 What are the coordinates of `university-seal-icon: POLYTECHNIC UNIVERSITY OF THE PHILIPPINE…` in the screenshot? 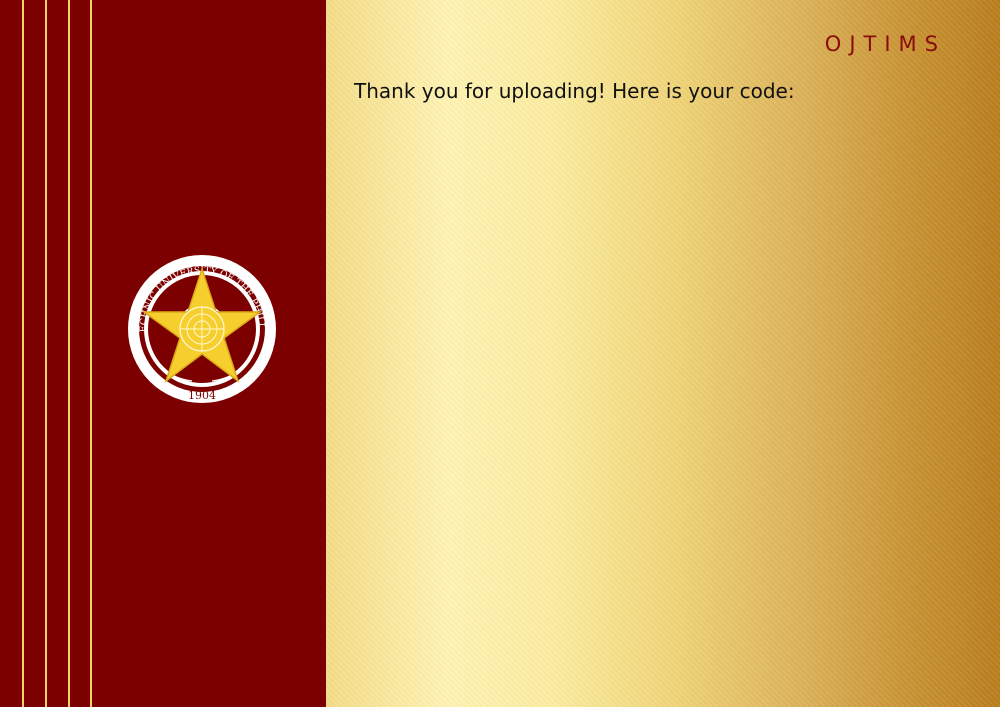 It's located at (201, 328).